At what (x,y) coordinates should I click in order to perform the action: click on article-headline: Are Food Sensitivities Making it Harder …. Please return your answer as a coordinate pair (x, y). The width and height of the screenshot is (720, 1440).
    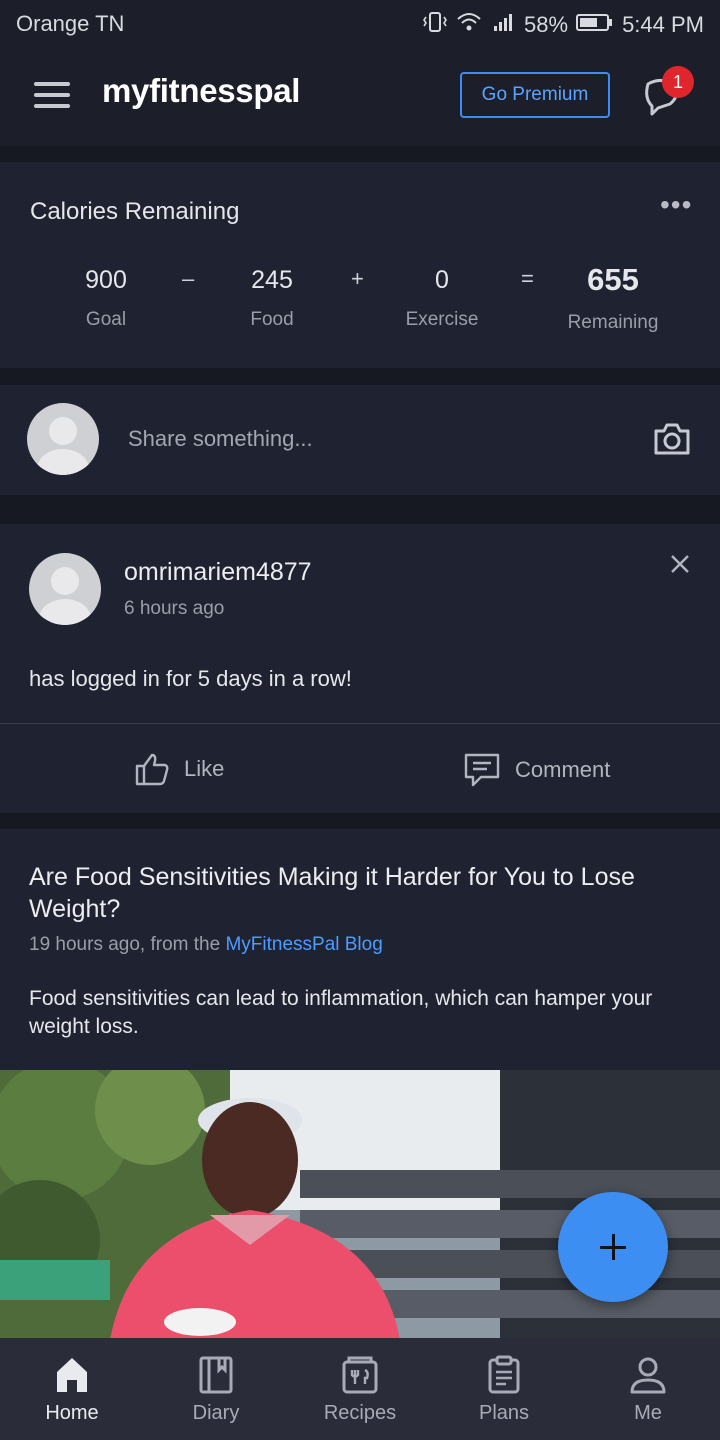
    Looking at the image, I should click on (364, 893).